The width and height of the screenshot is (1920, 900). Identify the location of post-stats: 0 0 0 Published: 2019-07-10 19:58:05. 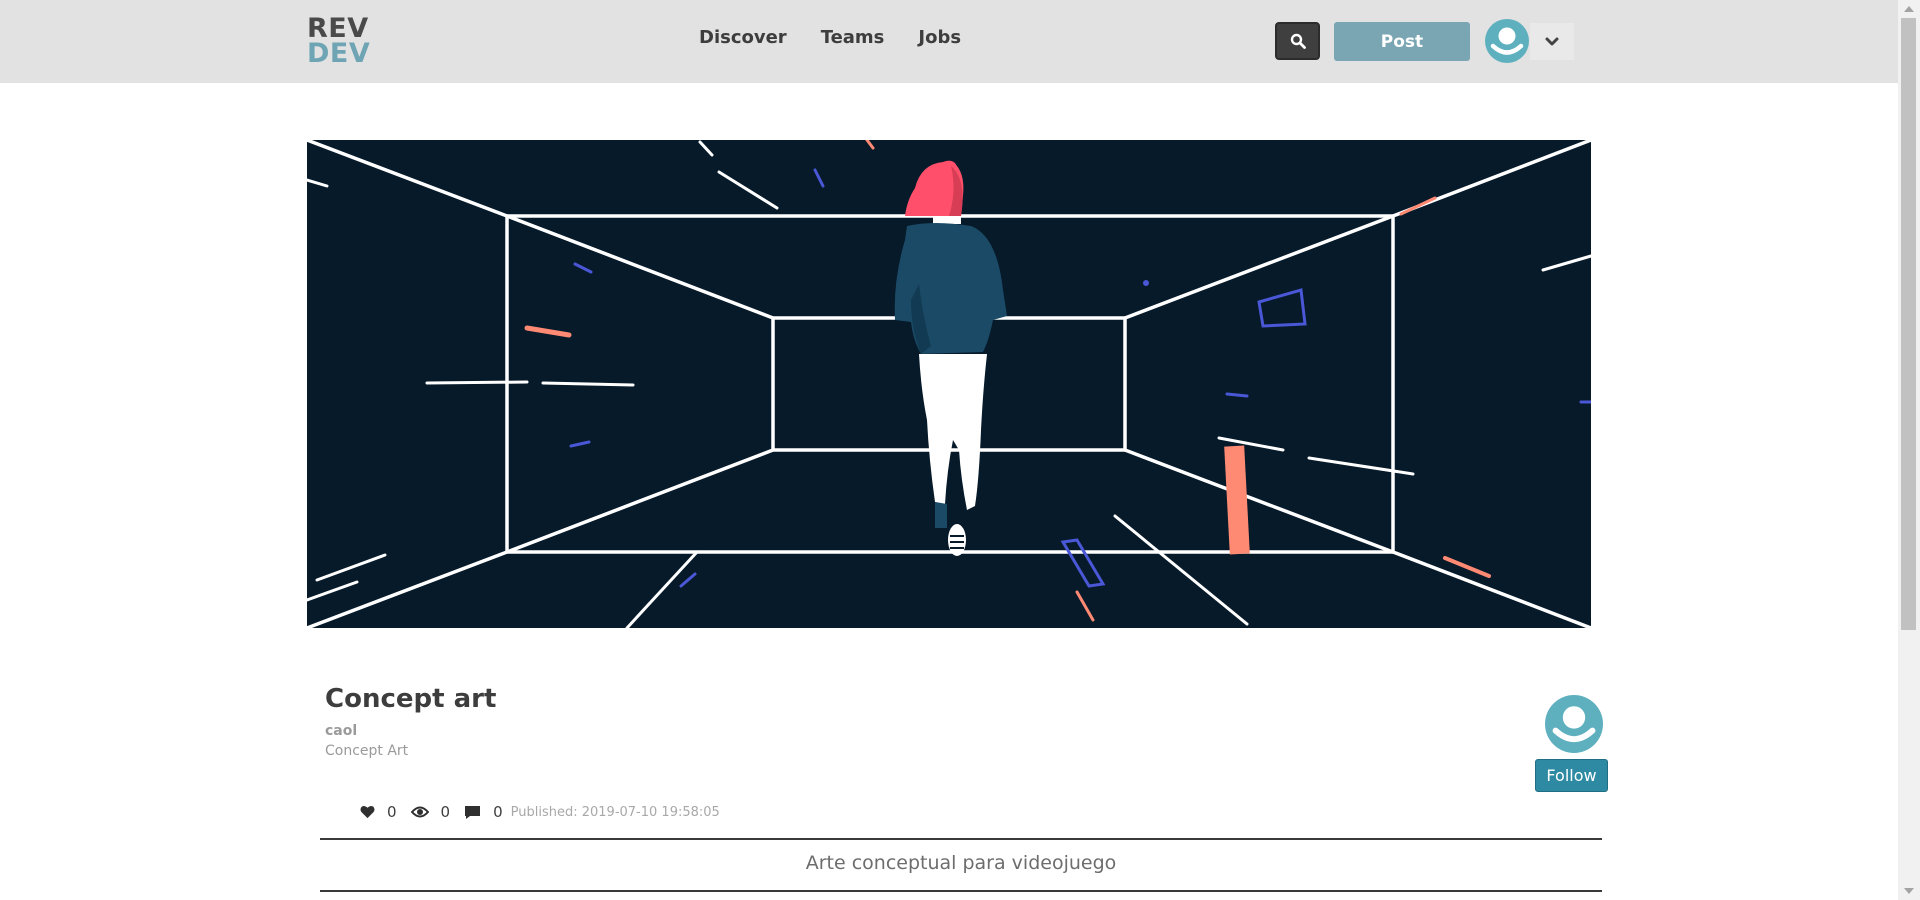
(540, 812).